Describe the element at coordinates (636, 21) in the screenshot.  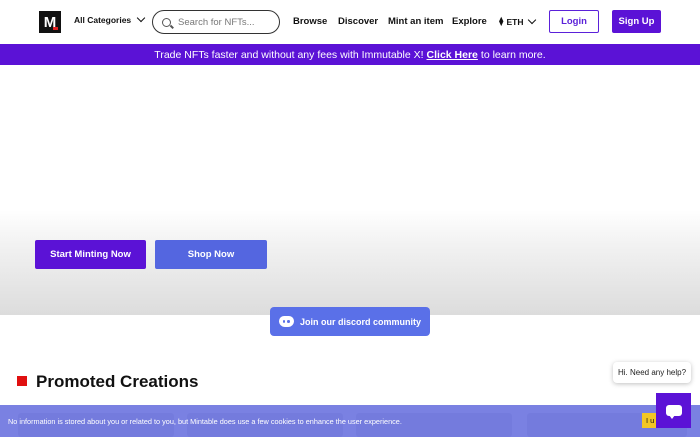
I see `signup-button: Sign Up` at that location.